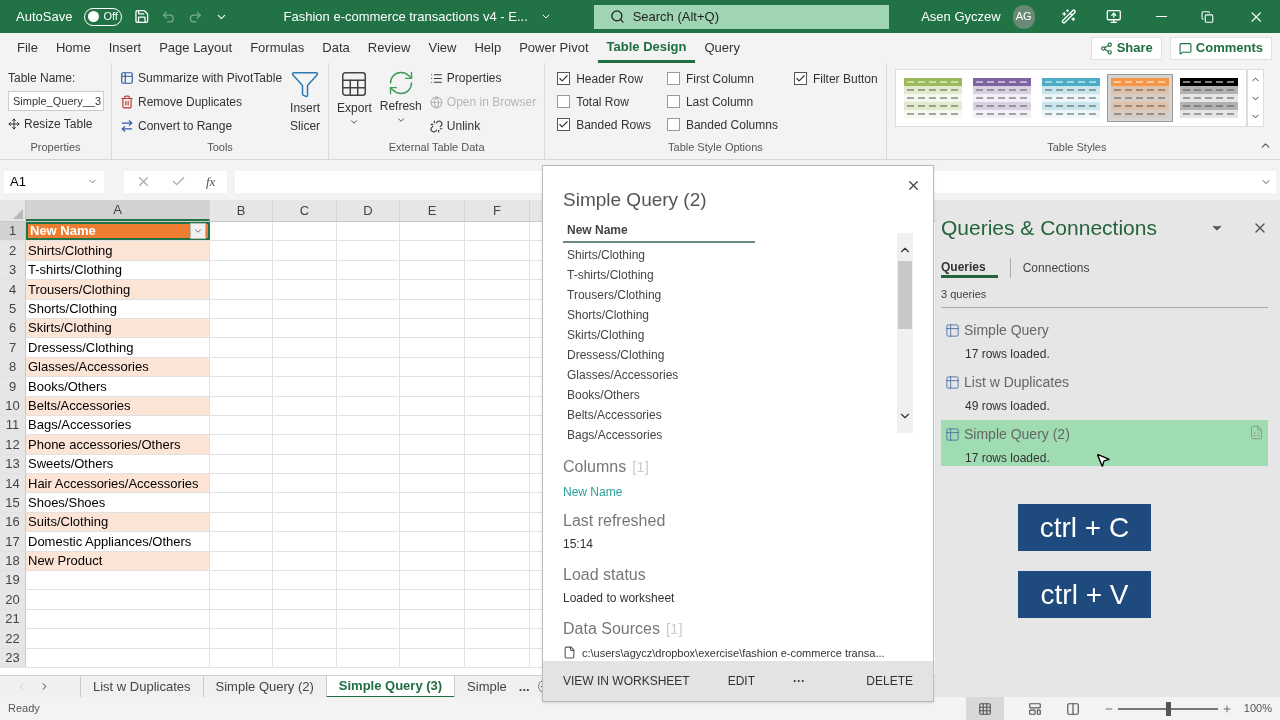  Describe the element at coordinates (1072, 708) in the screenshot. I see `page-break-icon` at that location.